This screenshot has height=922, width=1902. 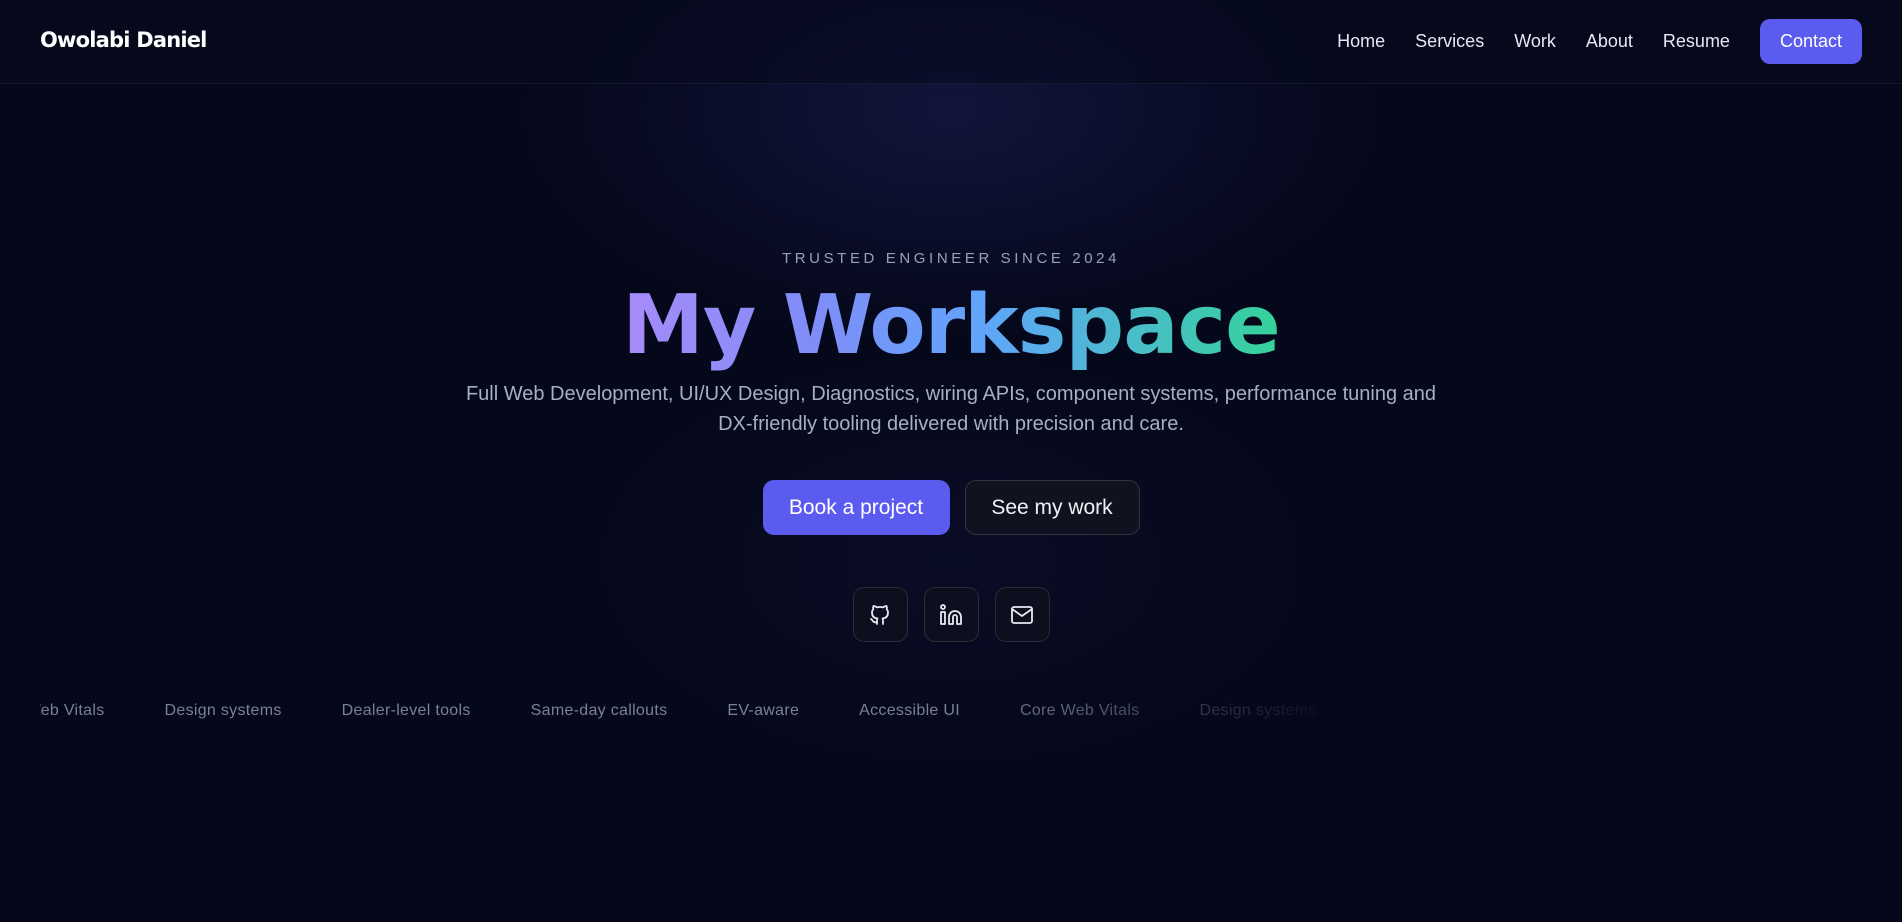 What do you see at coordinates (856, 507) in the screenshot?
I see `book-project-button: Book a project` at bounding box center [856, 507].